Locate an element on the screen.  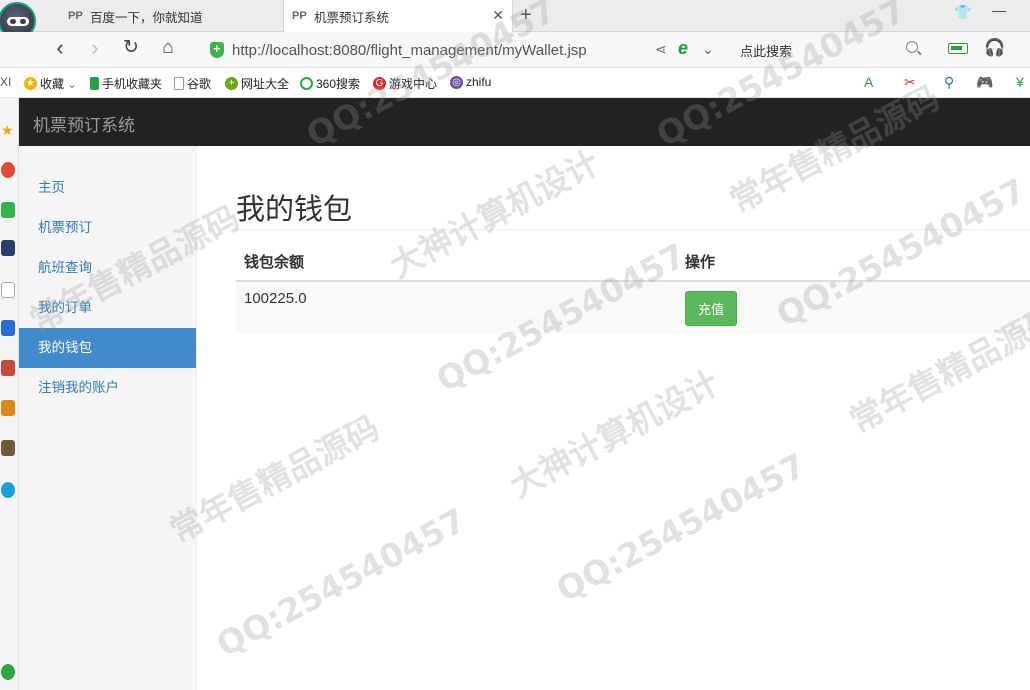
game-icon: G is located at coordinates (379, 83).